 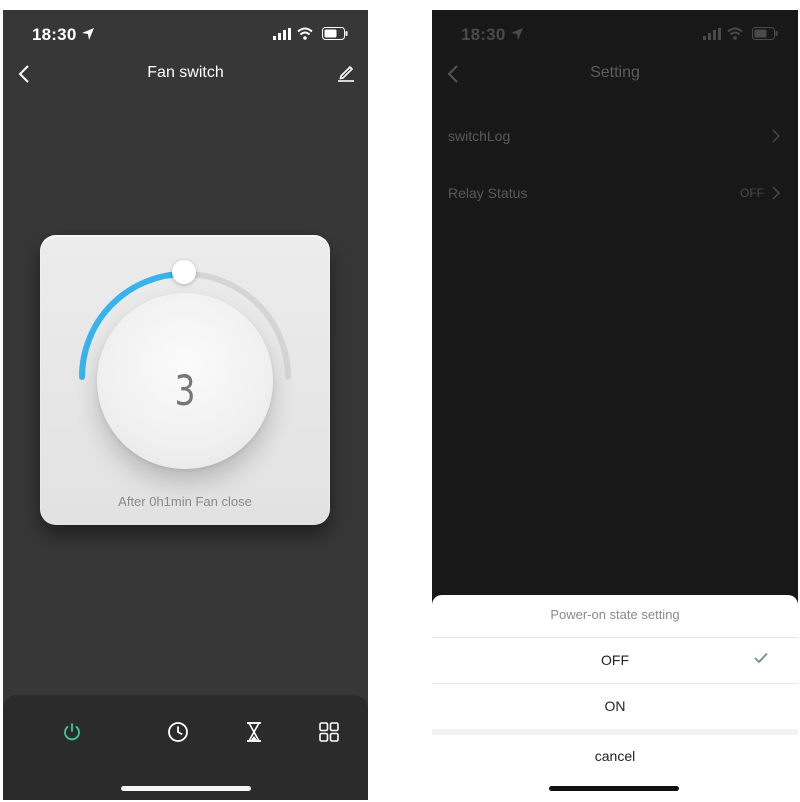 I want to click on top-nav: Fan switch, so click(x=185, y=74).